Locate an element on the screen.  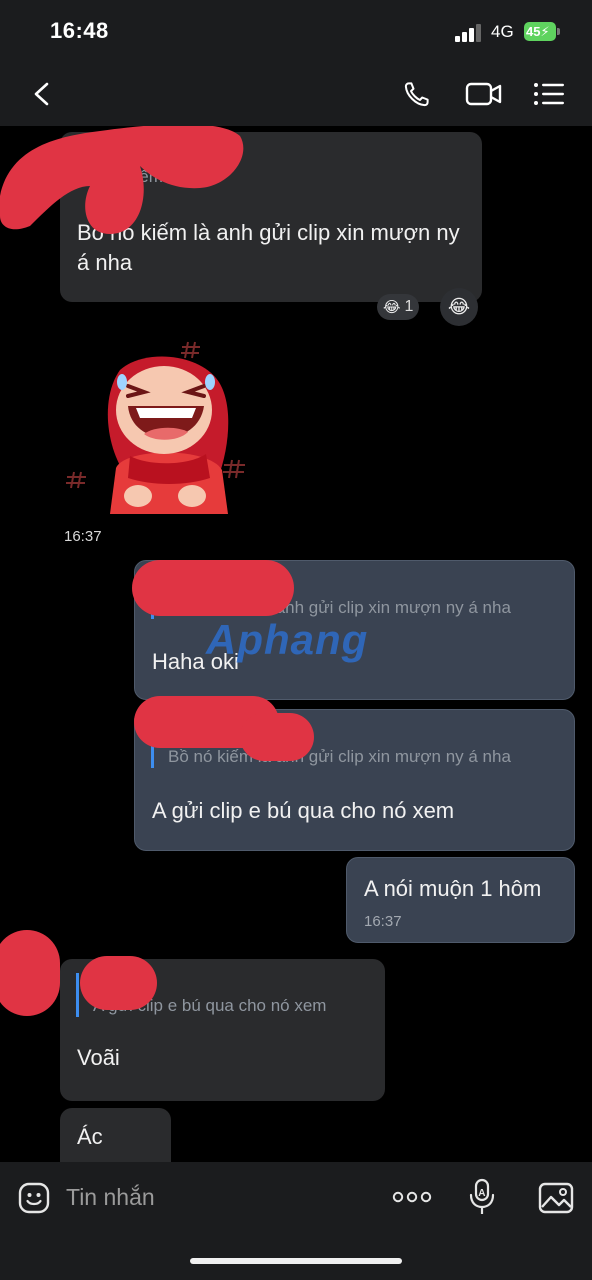
more-options-button is located at coordinates (412, 1197).